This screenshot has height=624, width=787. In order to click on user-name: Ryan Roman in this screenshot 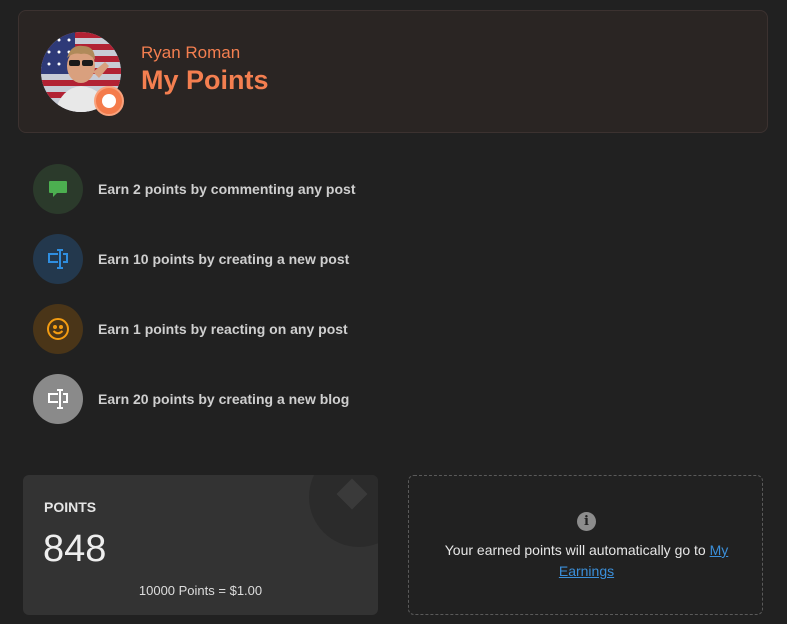, I will do `click(190, 53)`.